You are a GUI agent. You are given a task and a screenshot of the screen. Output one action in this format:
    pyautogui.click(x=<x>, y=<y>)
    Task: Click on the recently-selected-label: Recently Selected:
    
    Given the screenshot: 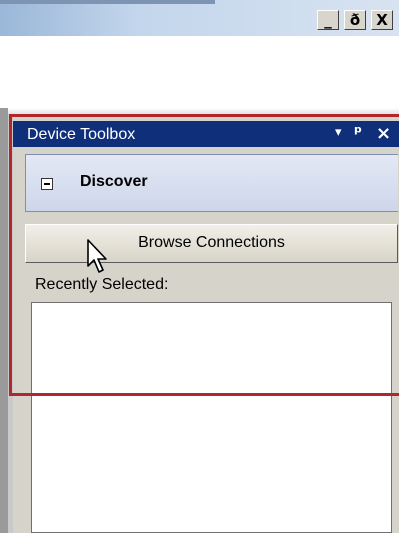 What is the action you would take?
    pyautogui.click(x=102, y=284)
    